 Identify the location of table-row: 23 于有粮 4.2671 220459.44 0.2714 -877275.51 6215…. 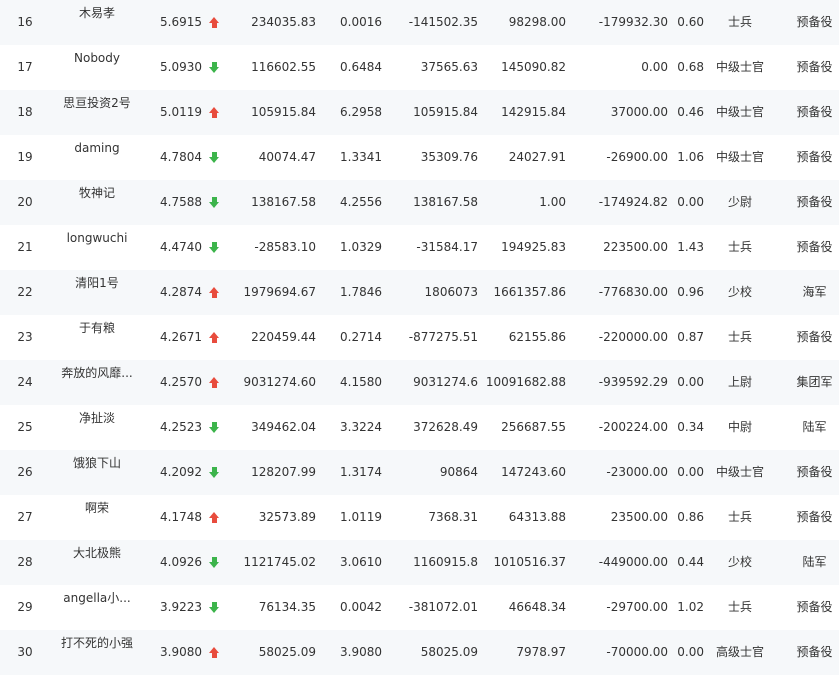
(419, 337).